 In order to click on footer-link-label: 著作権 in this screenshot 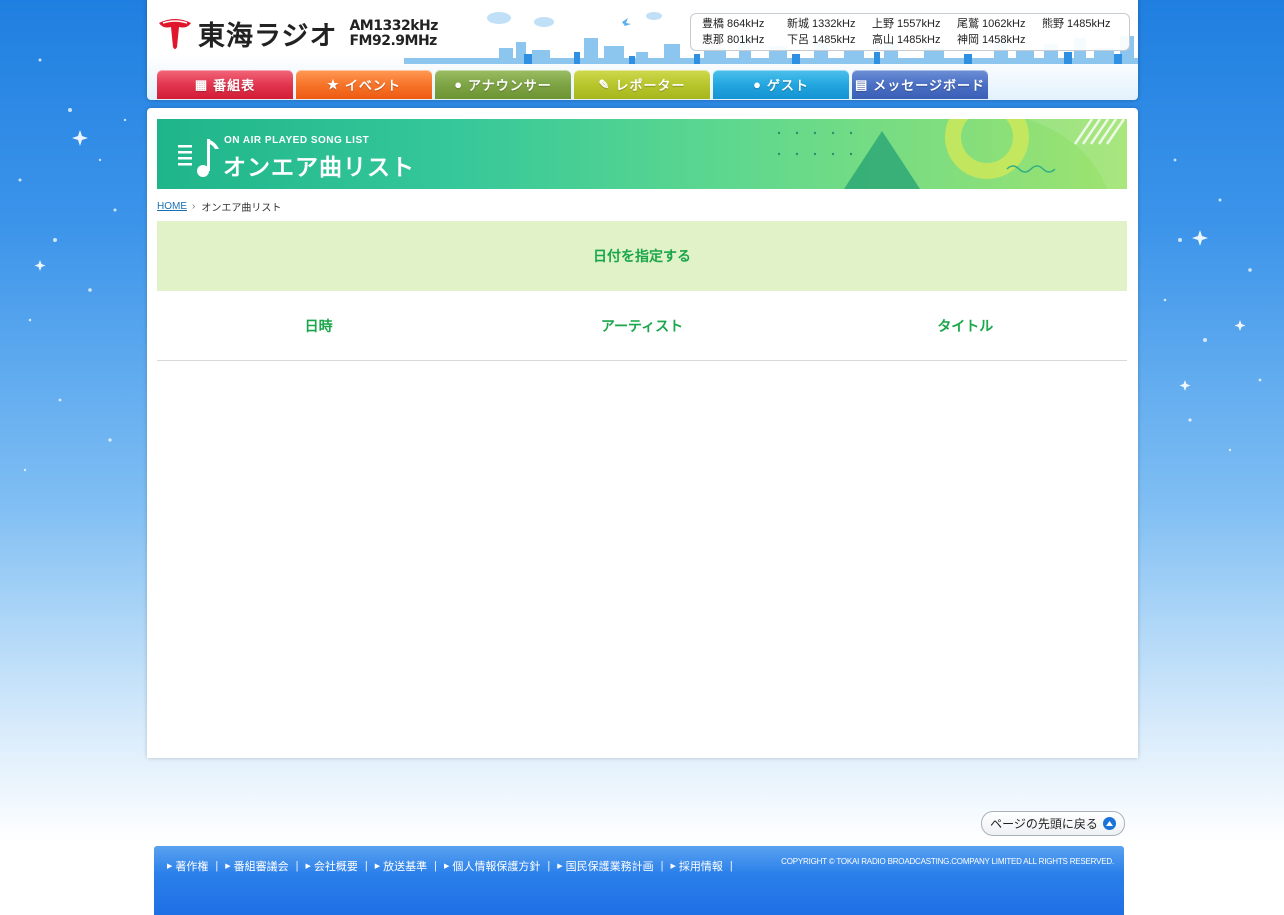, I will do `click(192, 867)`.